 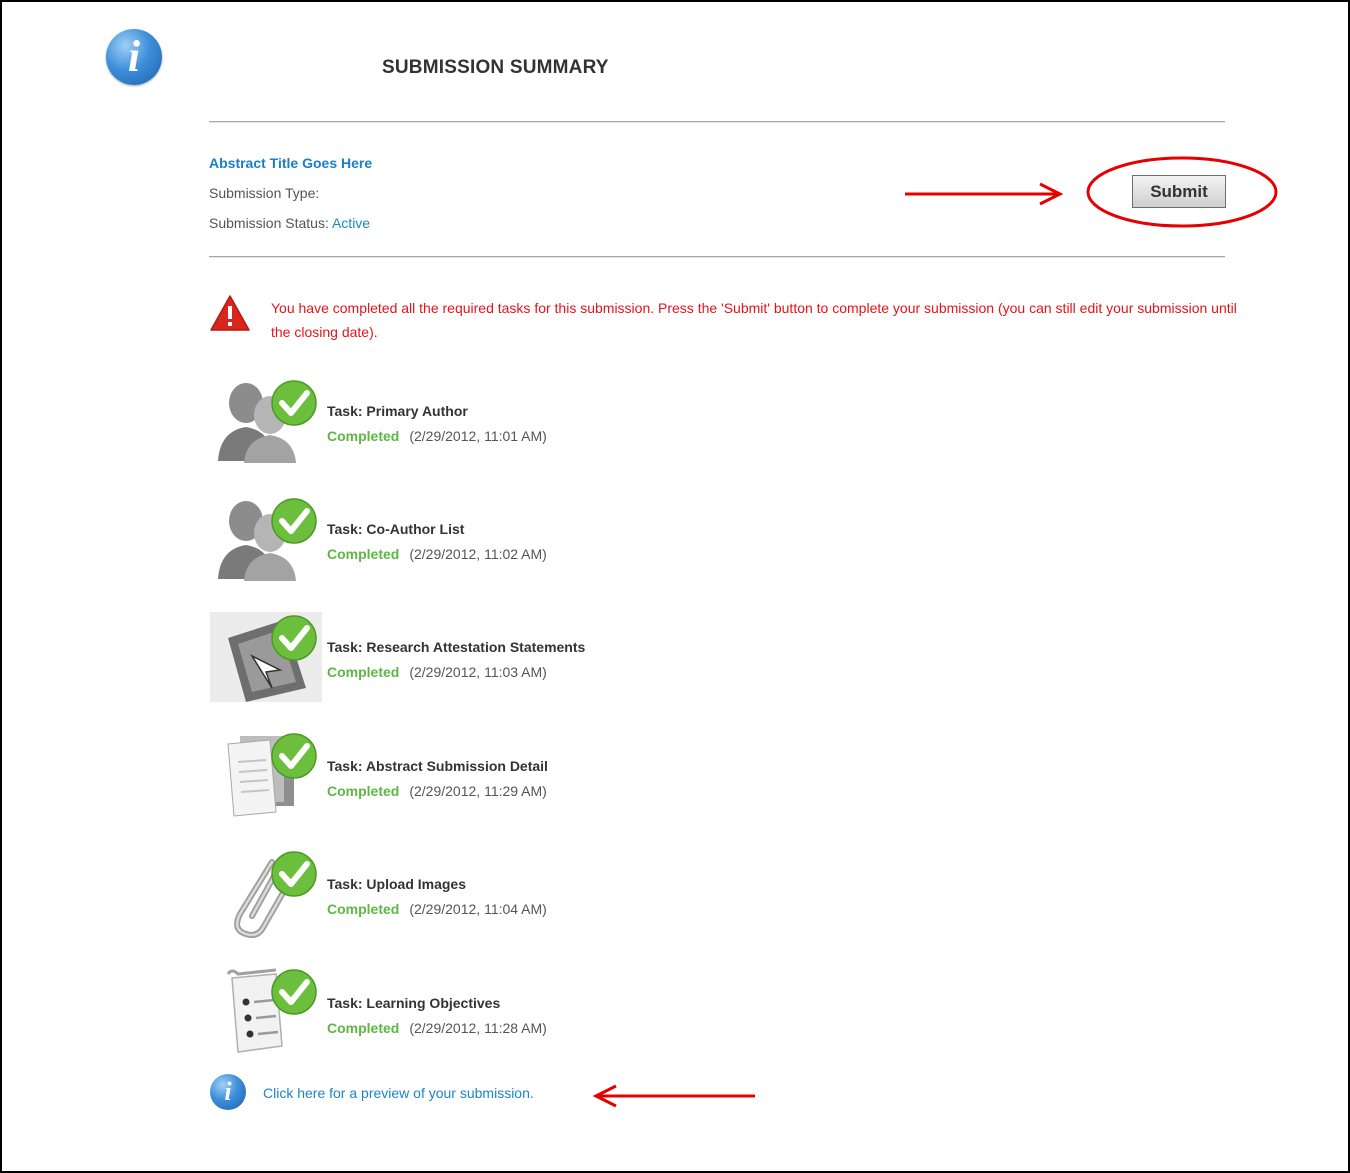 I want to click on task-status: Completed (2/29/2012, 11:28 AM), so click(x=437, y=1028).